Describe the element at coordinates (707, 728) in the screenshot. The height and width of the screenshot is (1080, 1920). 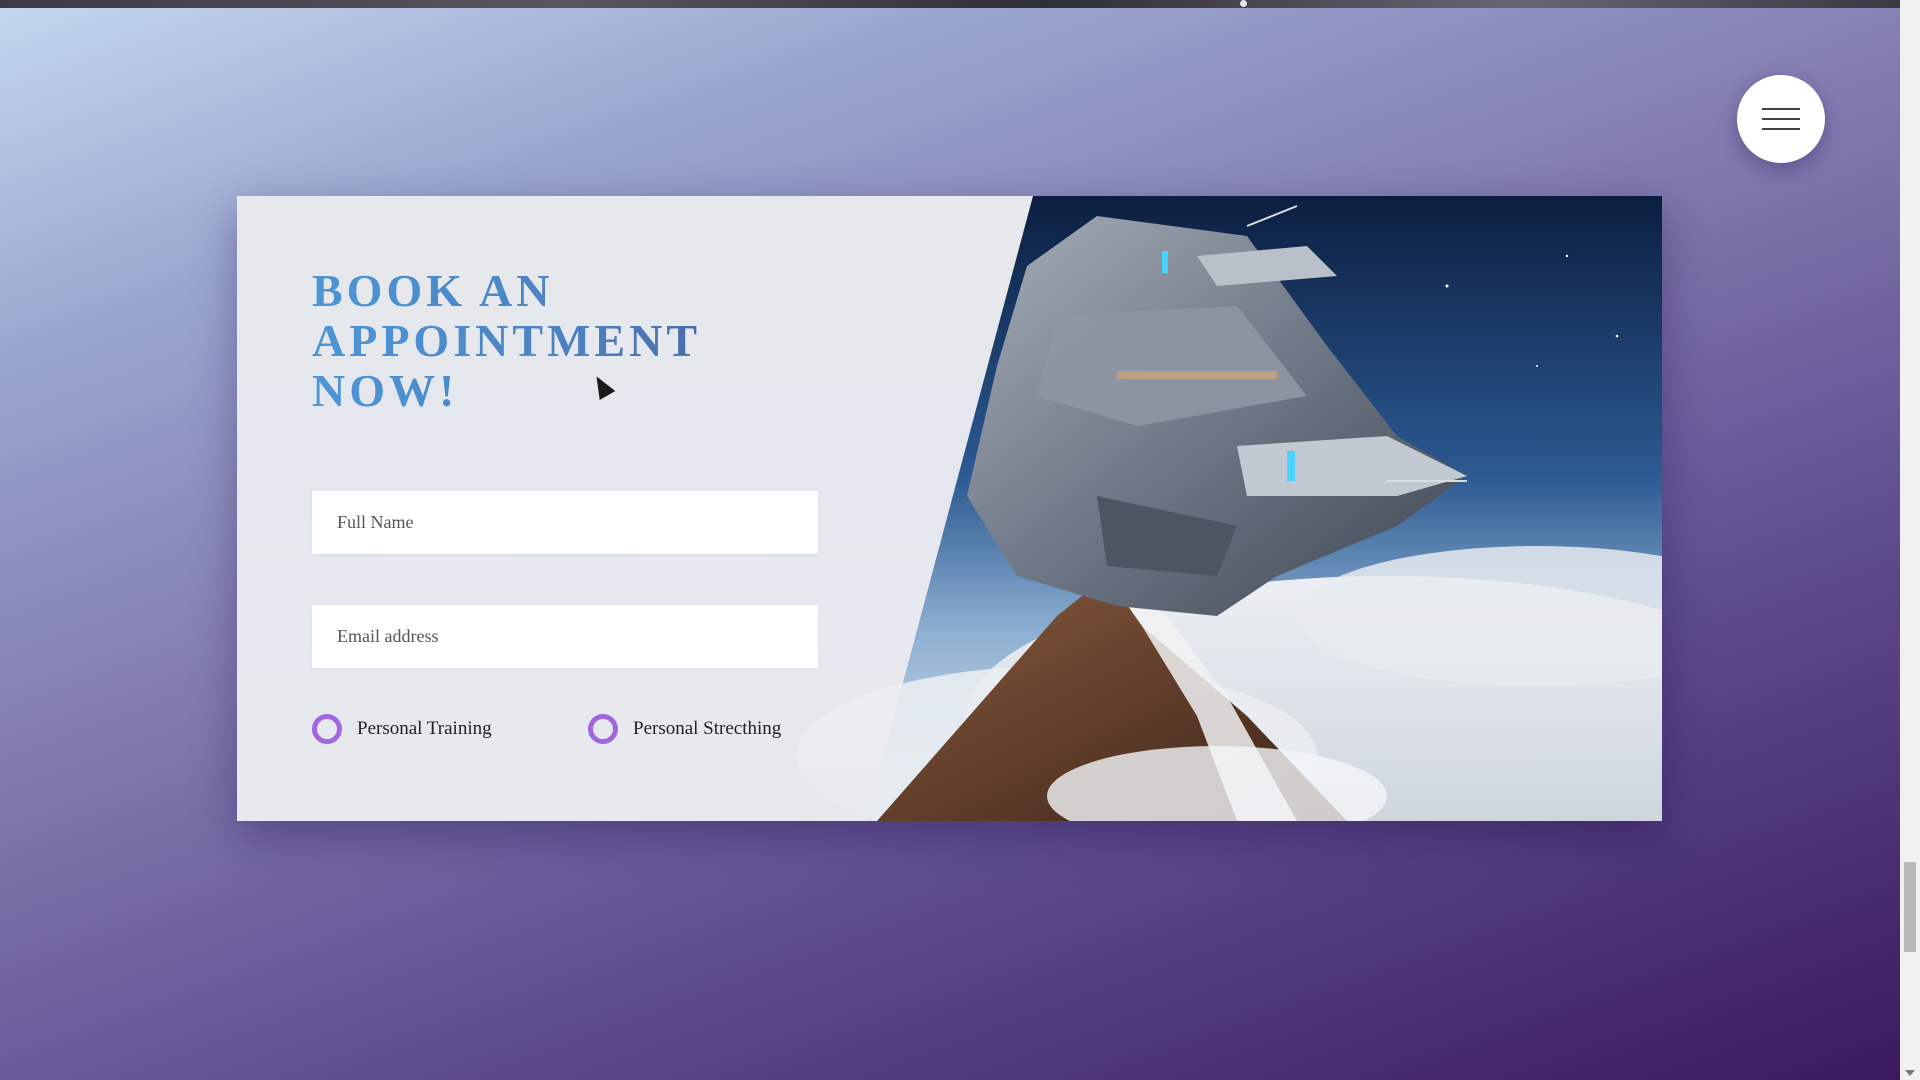
I see `option-label: Personal Strecthing` at that location.